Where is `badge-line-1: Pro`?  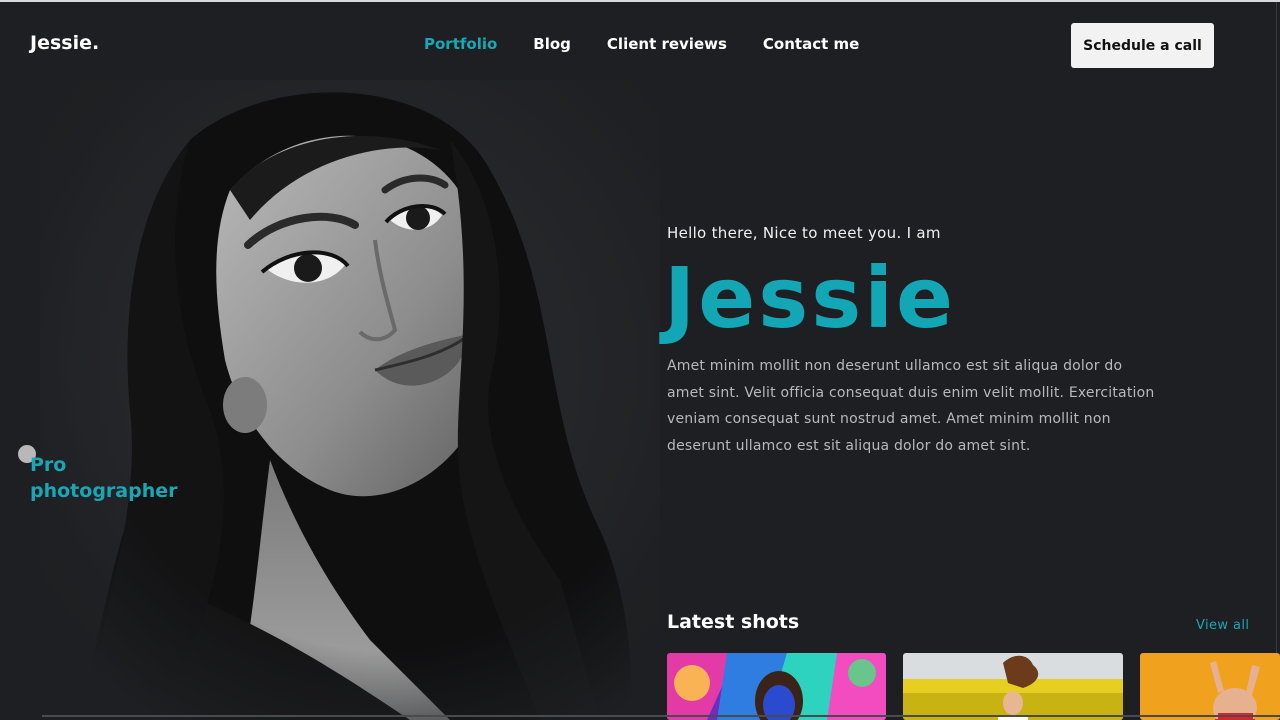 badge-line-1: Pro is located at coordinates (48, 465).